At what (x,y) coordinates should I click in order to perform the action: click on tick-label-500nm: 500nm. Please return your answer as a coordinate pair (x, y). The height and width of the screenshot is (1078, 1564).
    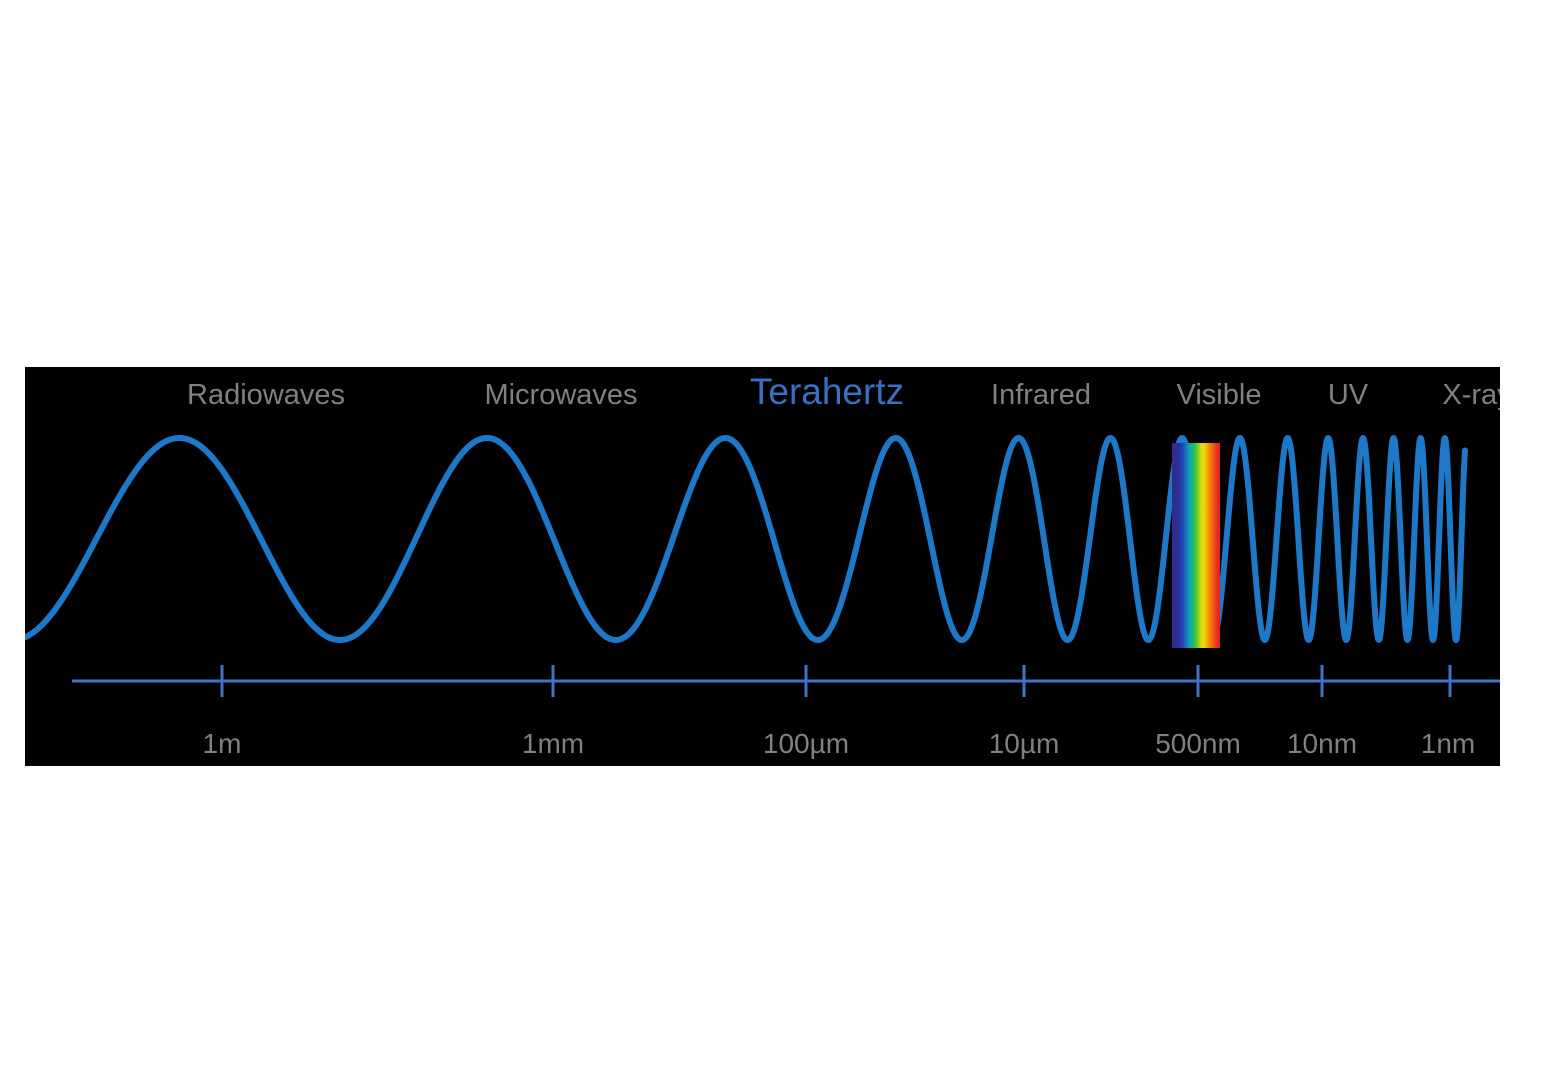
    Looking at the image, I should click on (1198, 743).